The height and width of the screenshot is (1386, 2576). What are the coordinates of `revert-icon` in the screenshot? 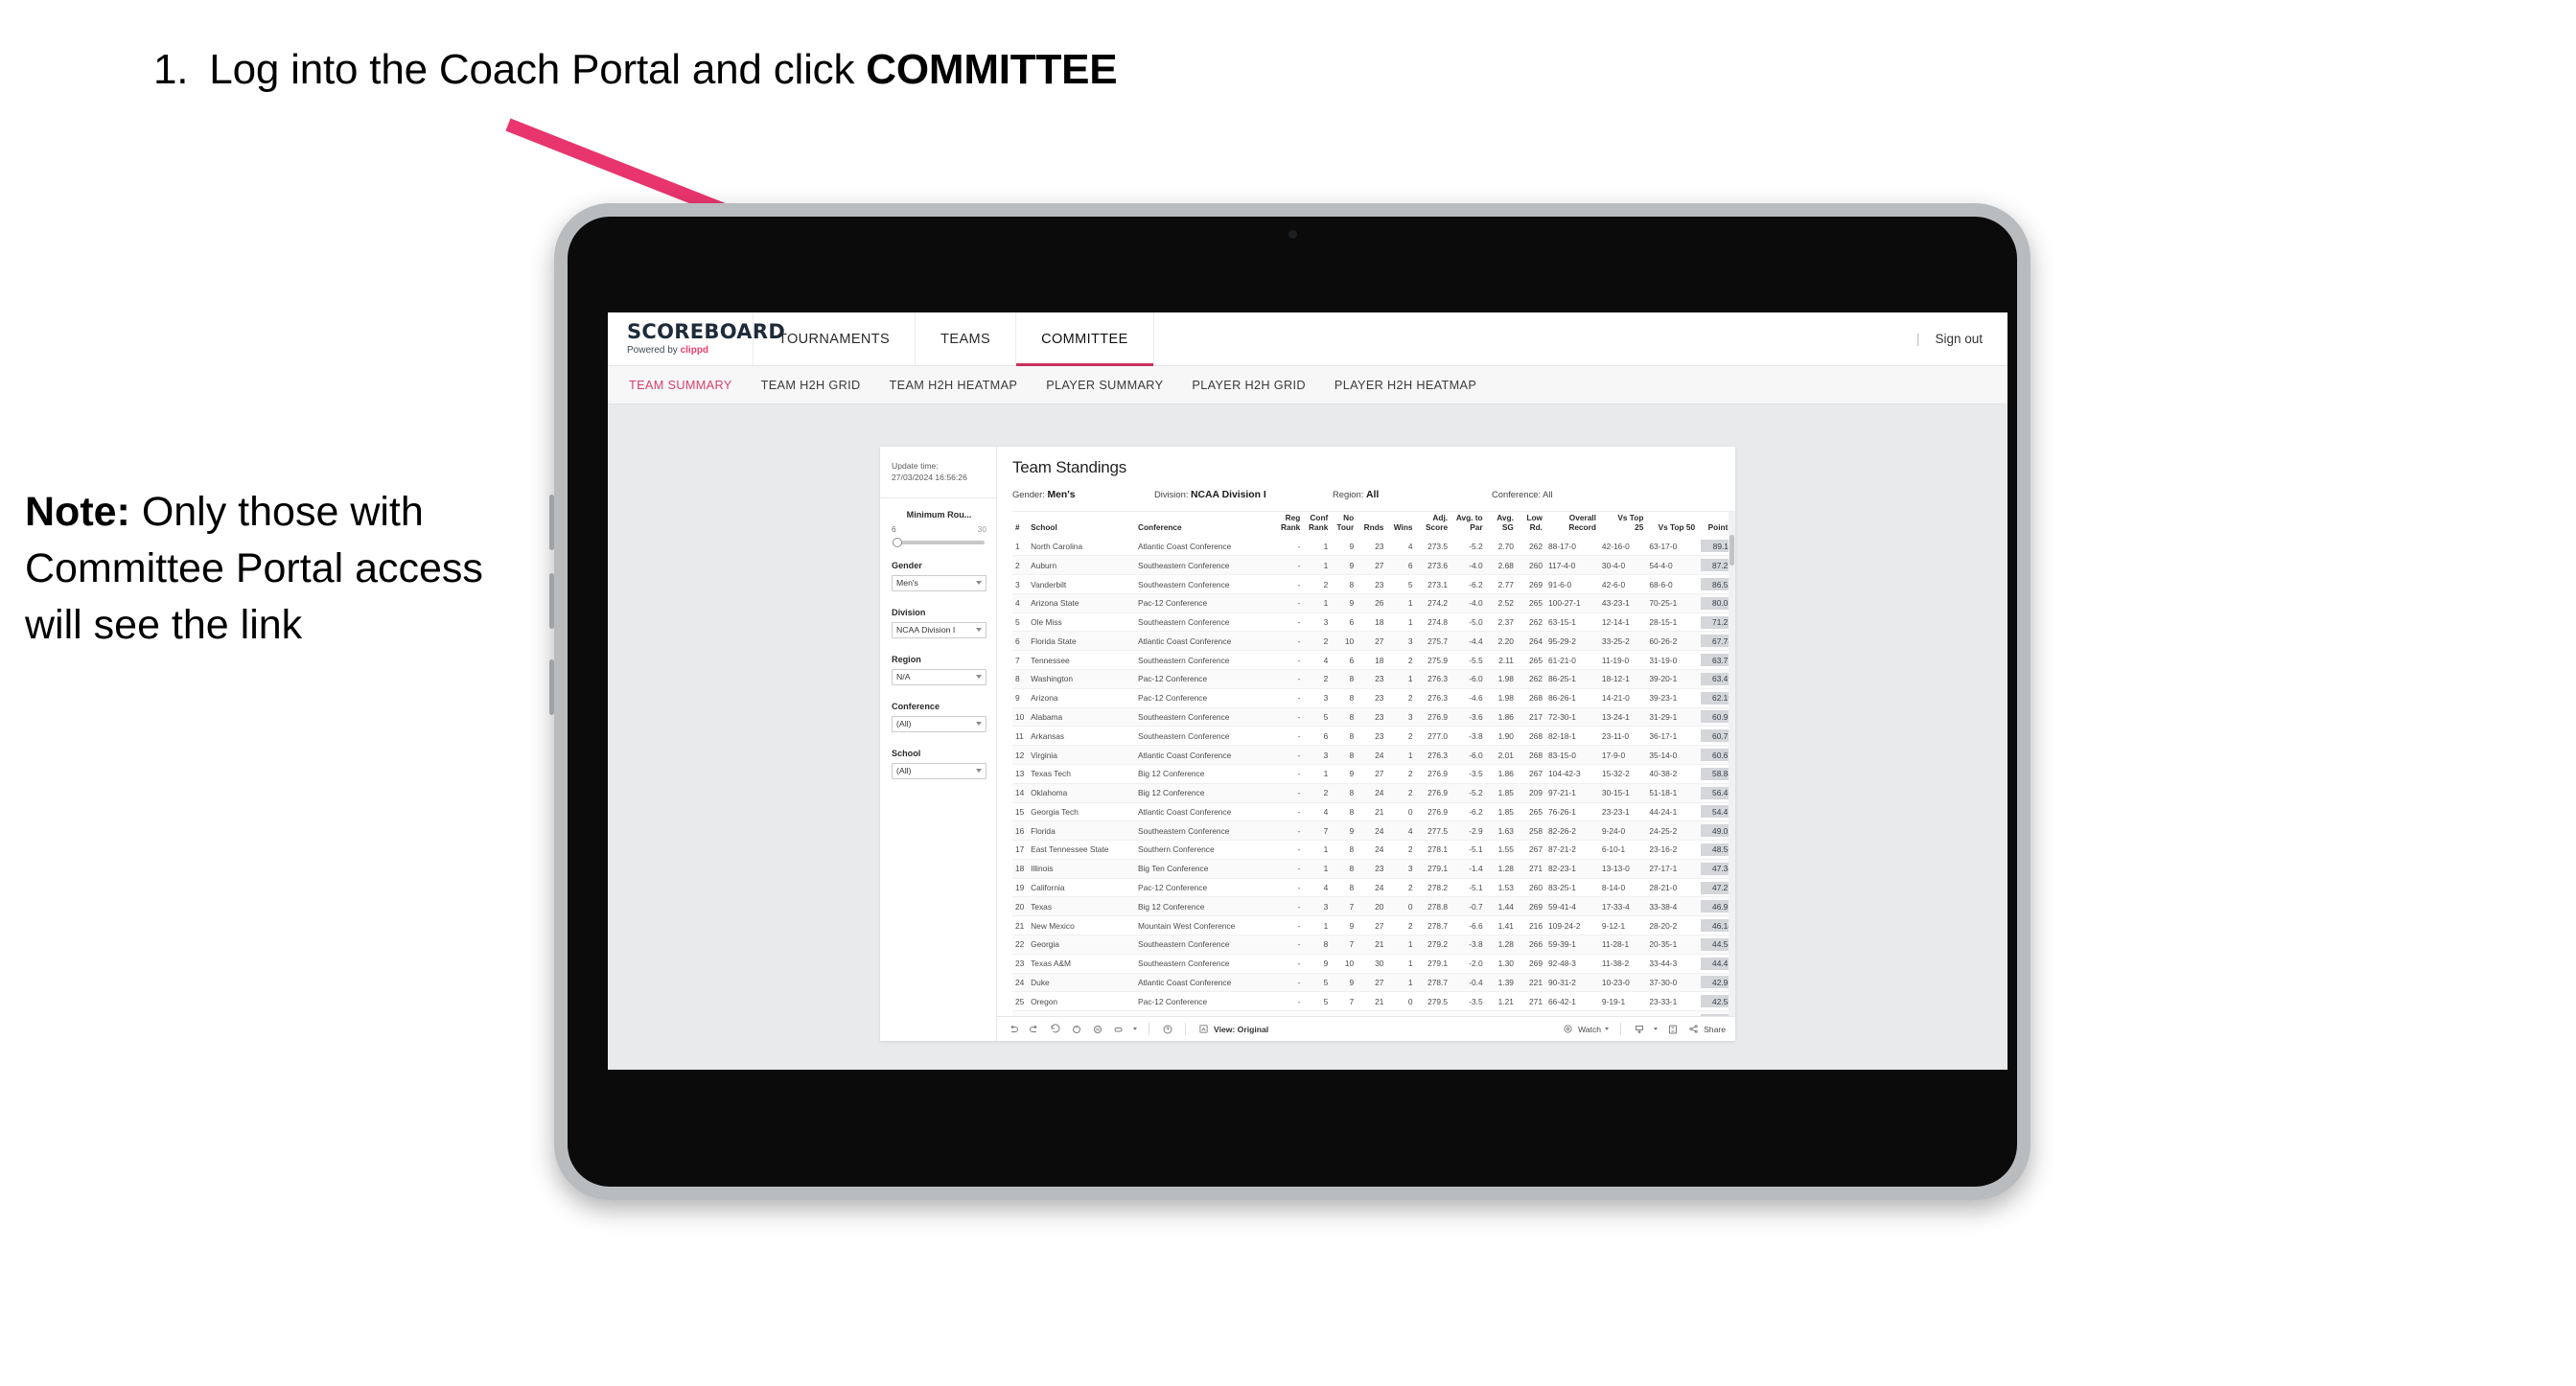 It's located at (1055, 1029).